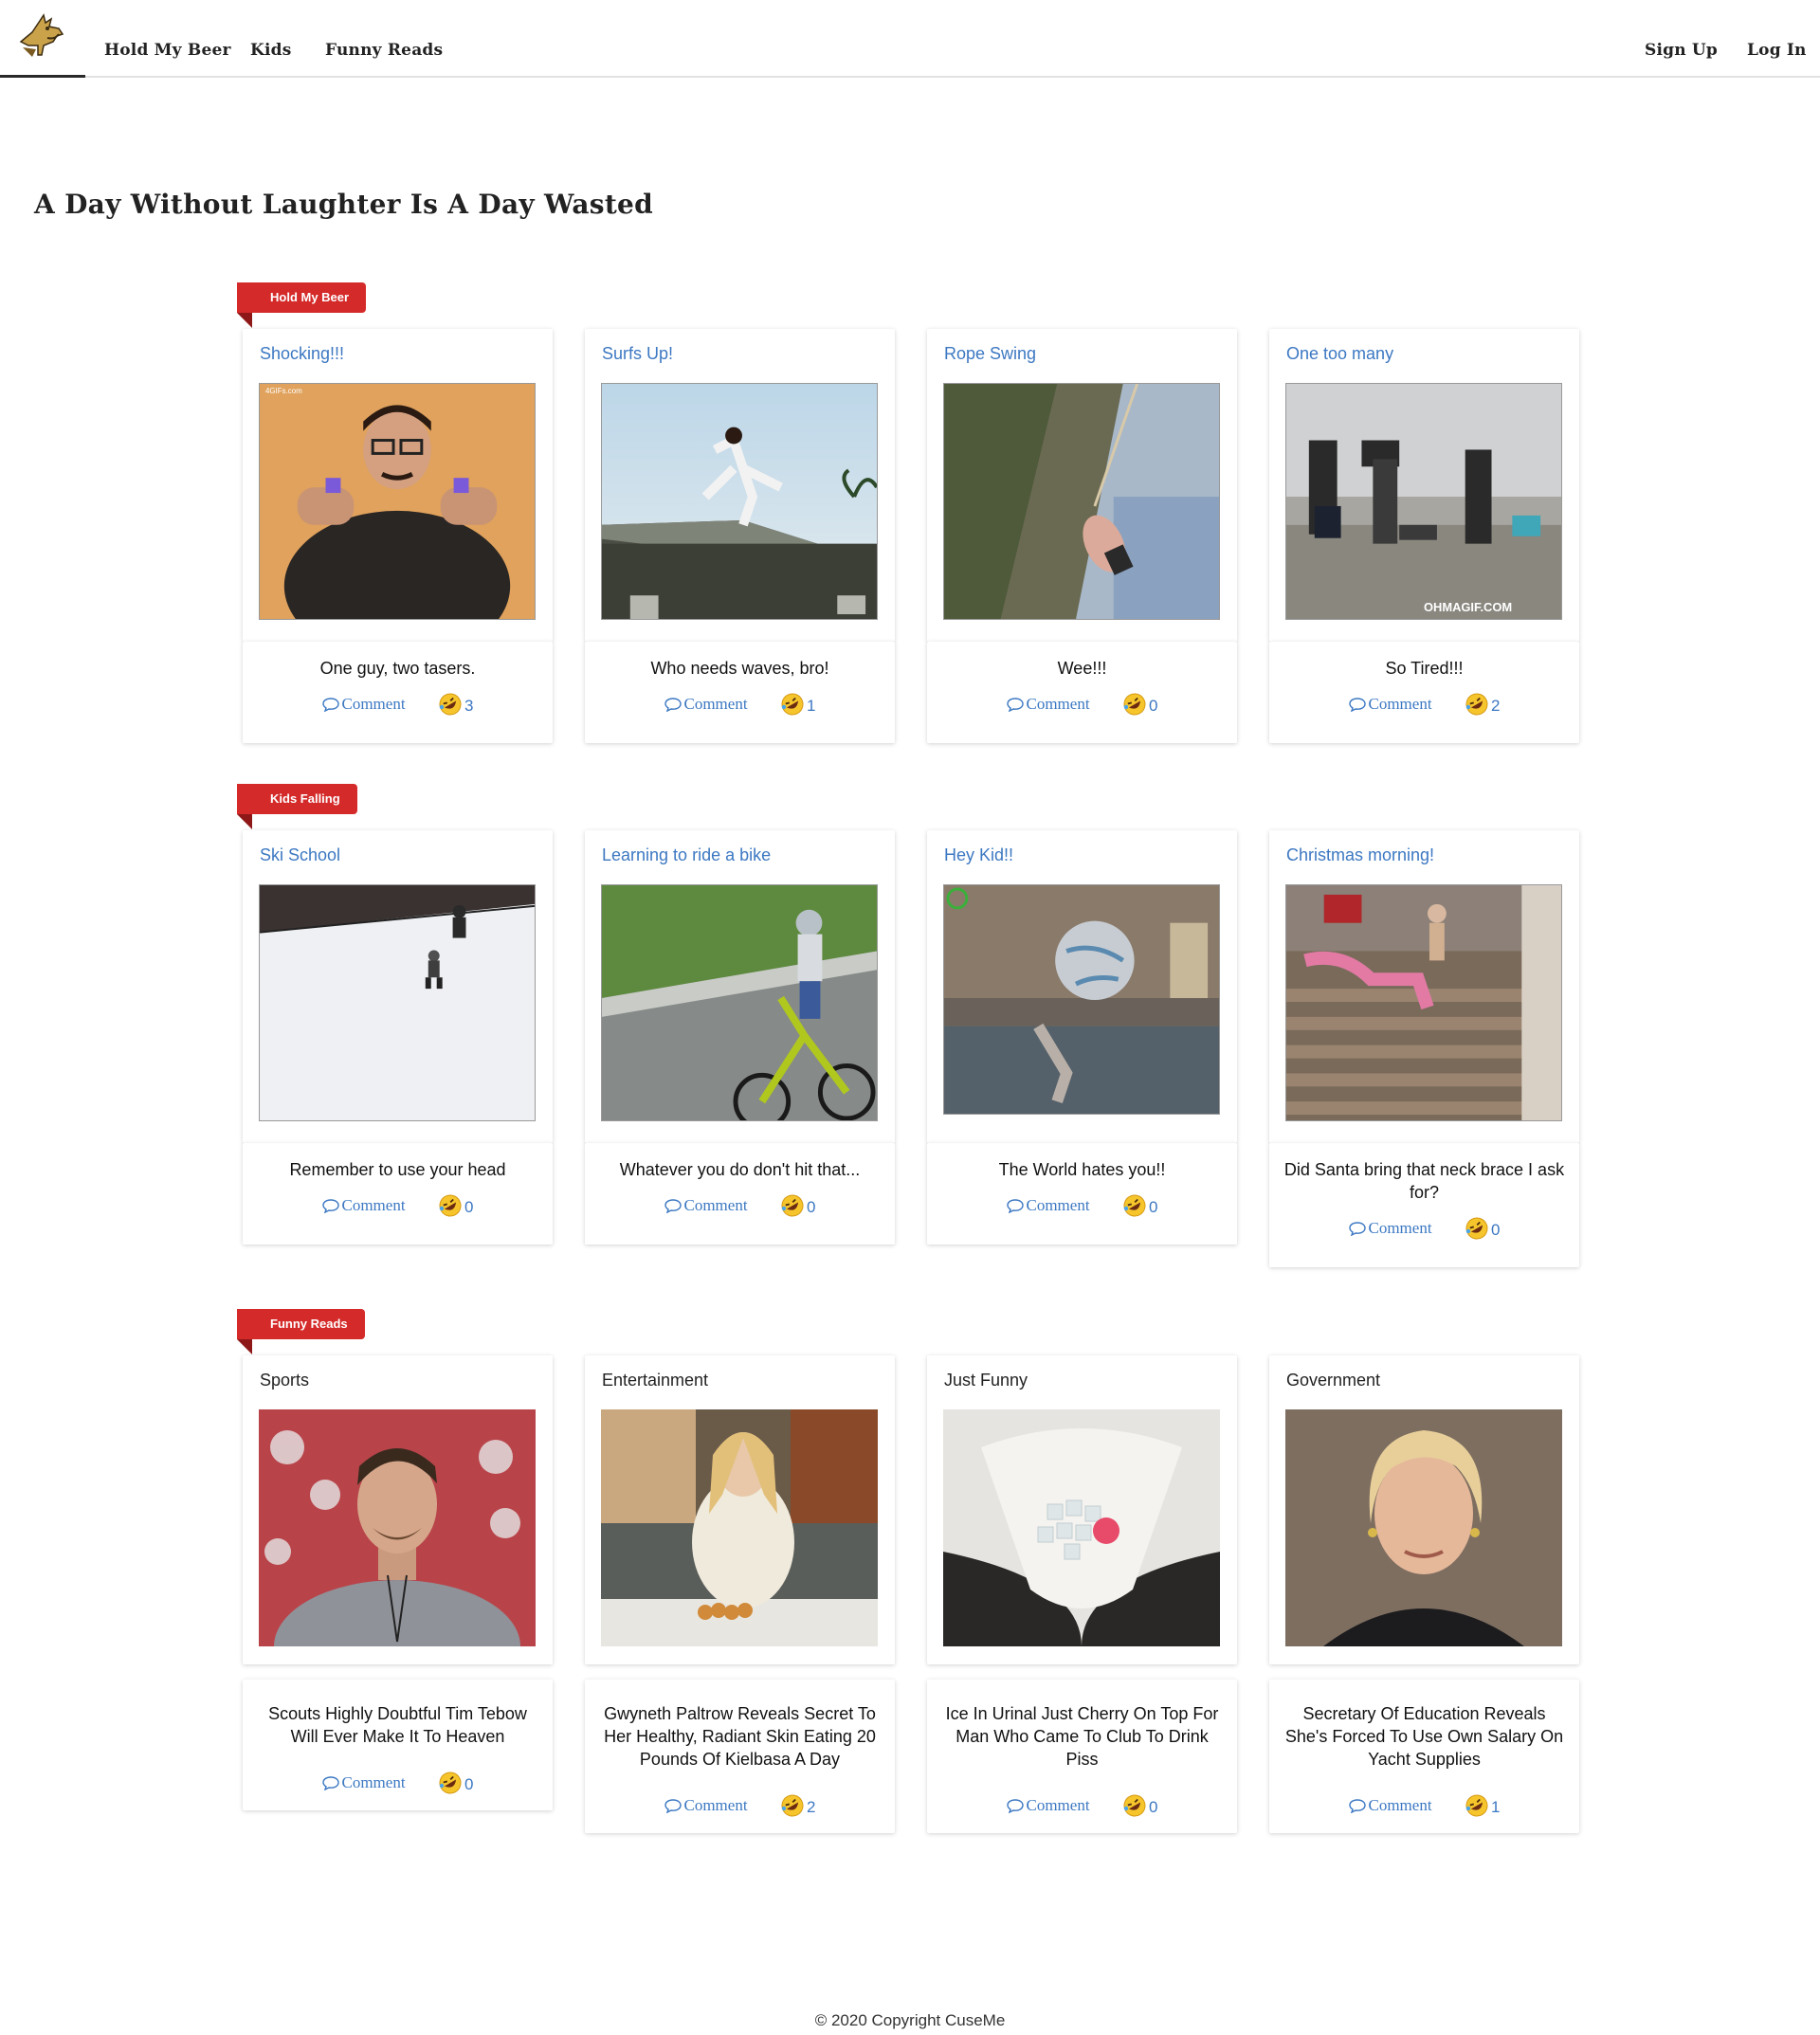 The height and width of the screenshot is (2035, 1820). I want to click on article-card: Sports, so click(398, 1509).